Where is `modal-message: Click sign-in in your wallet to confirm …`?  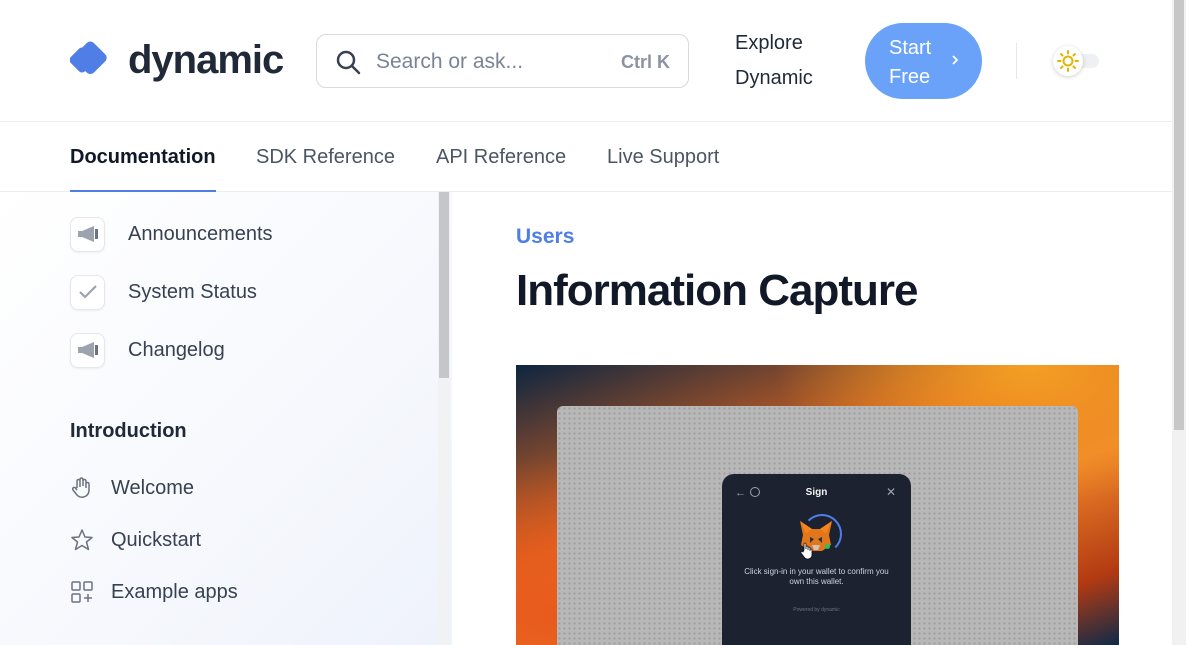 modal-message: Click sign-in in your wallet to confirm … is located at coordinates (816, 576).